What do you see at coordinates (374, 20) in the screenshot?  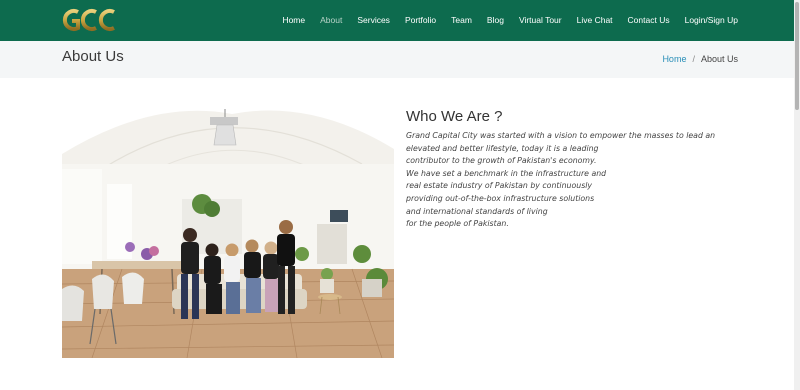 I see `nav-services: Services` at bounding box center [374, 20].